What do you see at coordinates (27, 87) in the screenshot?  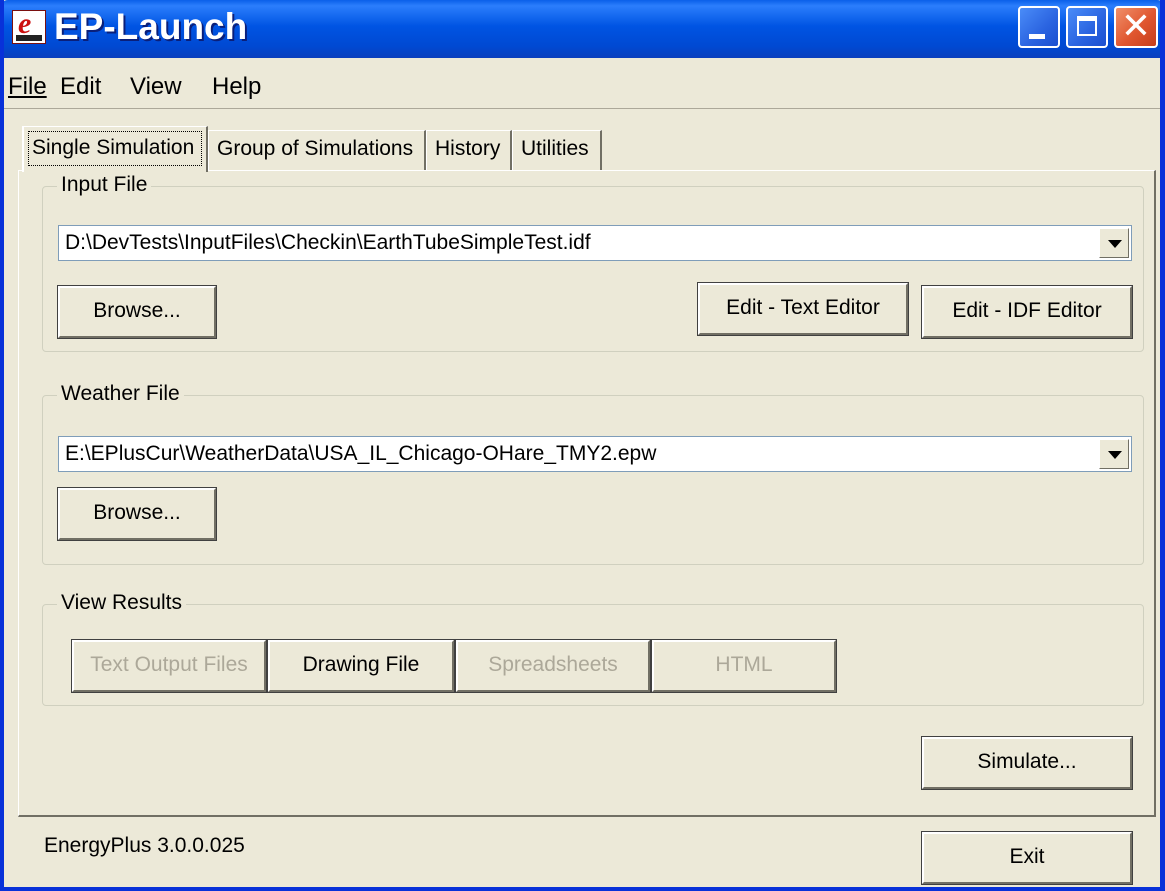 I see `menu-file: File` at bounding box center [27, 87].